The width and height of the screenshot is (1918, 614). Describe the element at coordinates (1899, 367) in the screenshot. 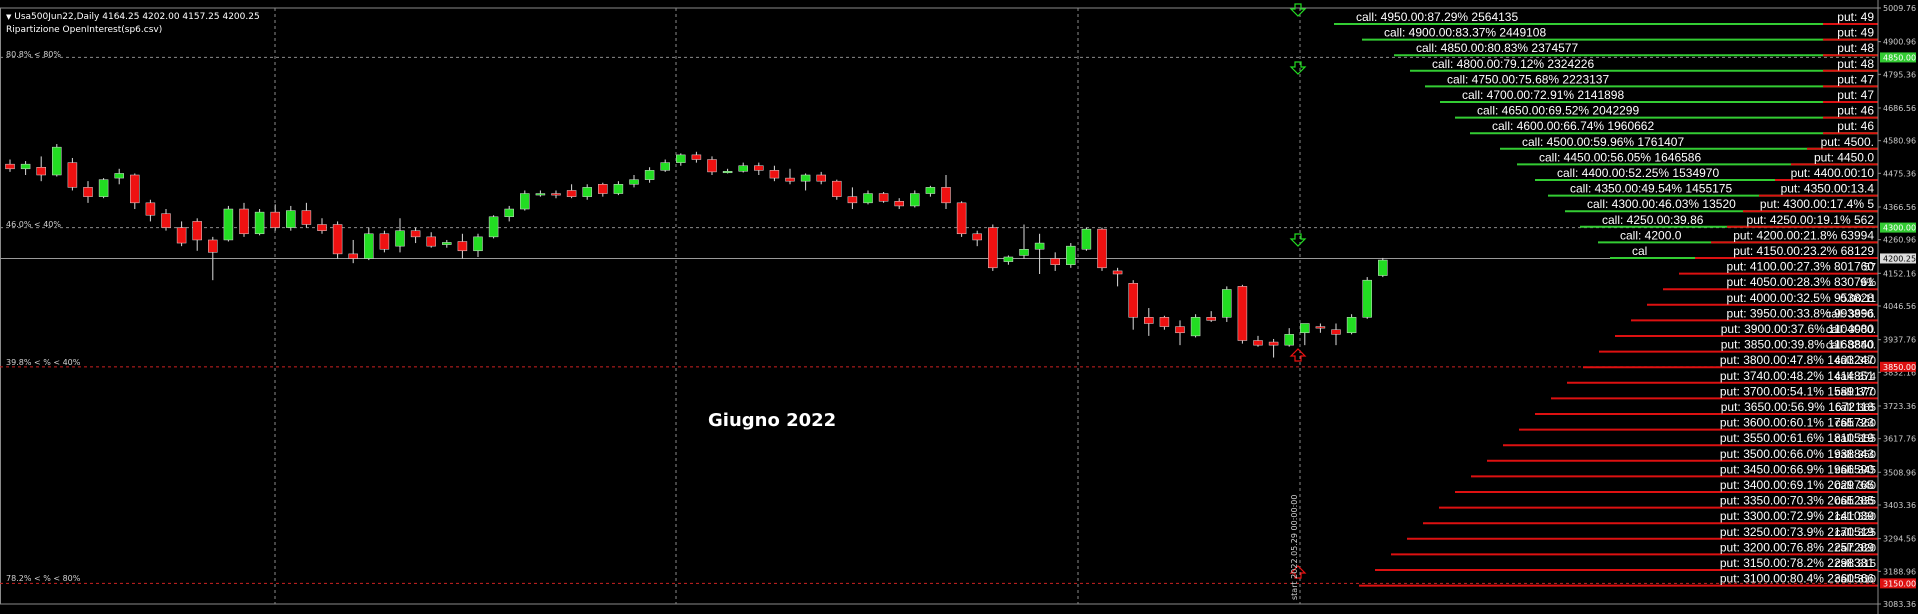

I see `price-marker-label: 3850.00` at that location.